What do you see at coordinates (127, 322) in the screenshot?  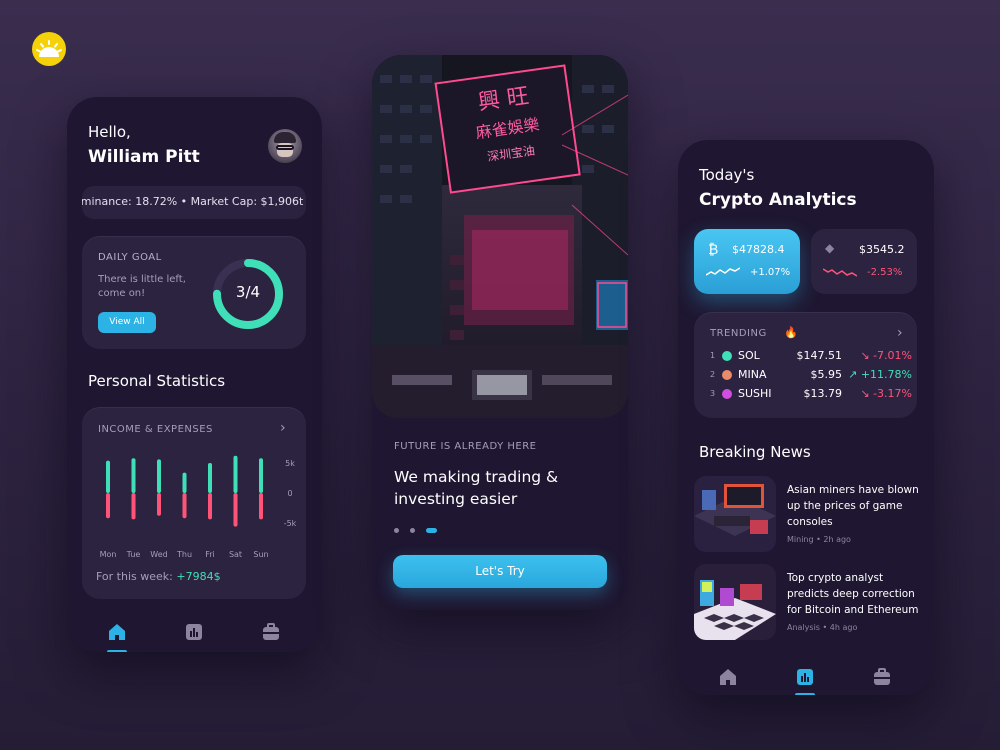 I see `view-all-button: View All` at bounding box center [127, 322].